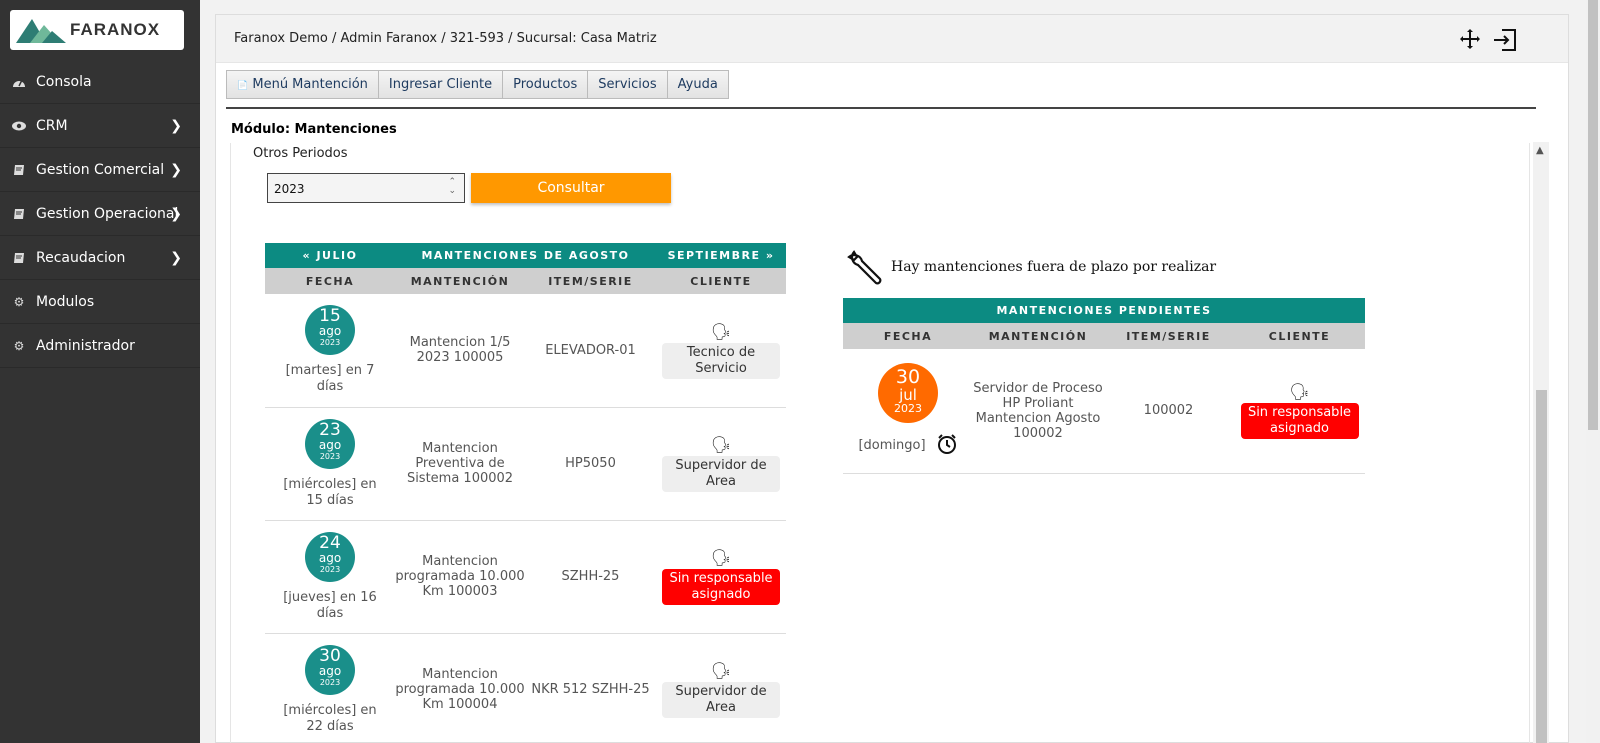 The height and width of the screenshot is (743, 1600). I want to click on sidebar-item-consola: Consola, so click(100, 82).